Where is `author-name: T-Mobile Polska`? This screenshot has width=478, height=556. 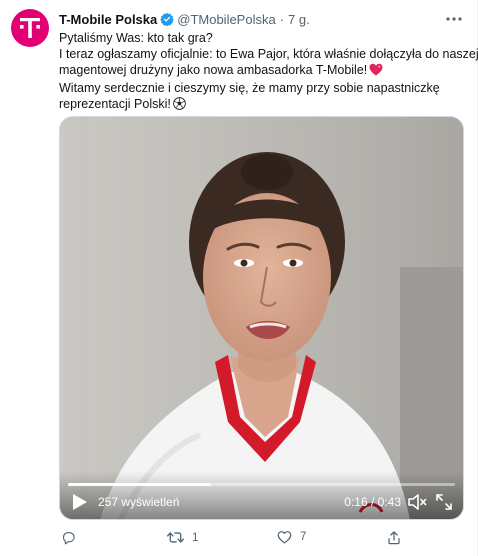
author-name: T-Mobile Polska is located at coordinates (108, 19).